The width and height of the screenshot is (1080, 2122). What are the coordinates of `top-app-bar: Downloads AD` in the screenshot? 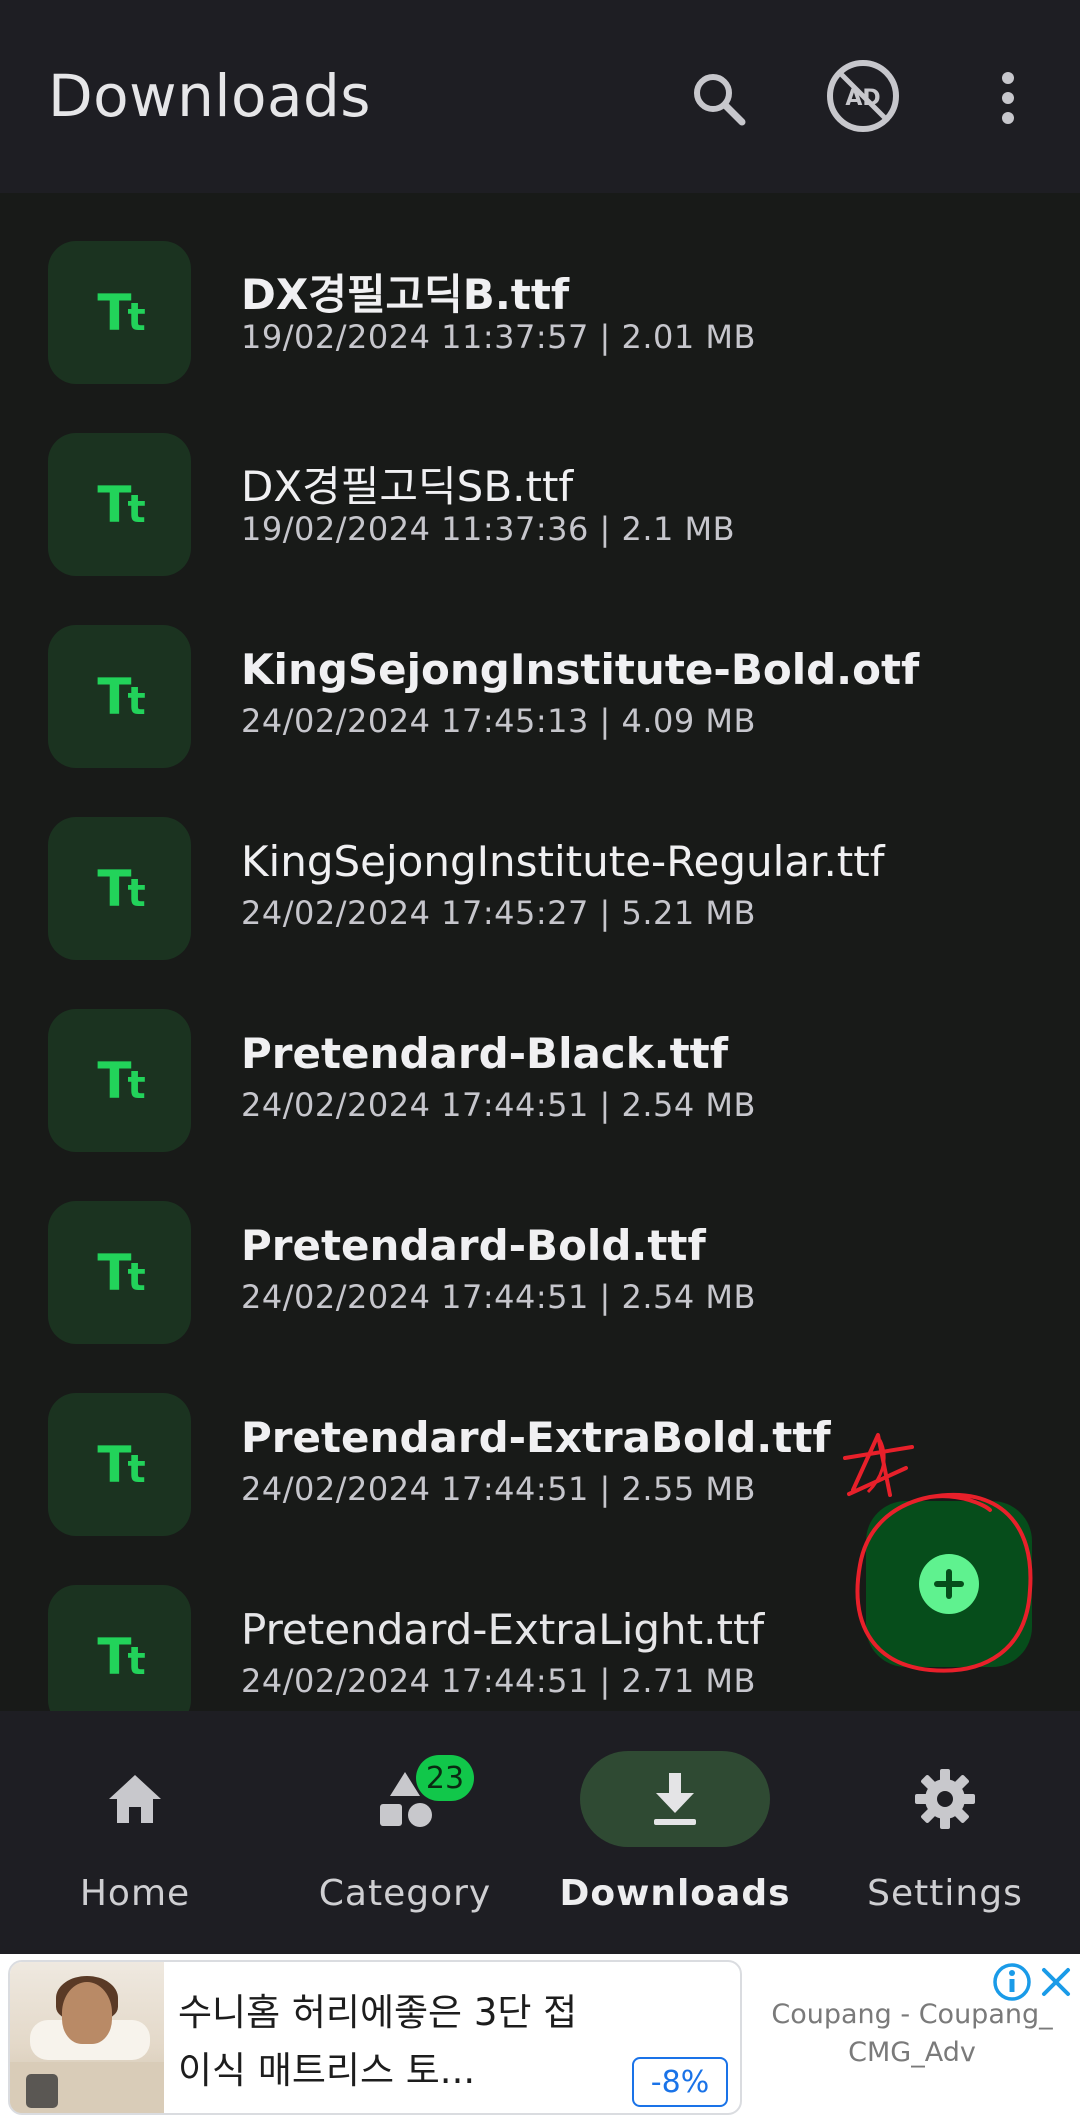 It's located at (540, 96).